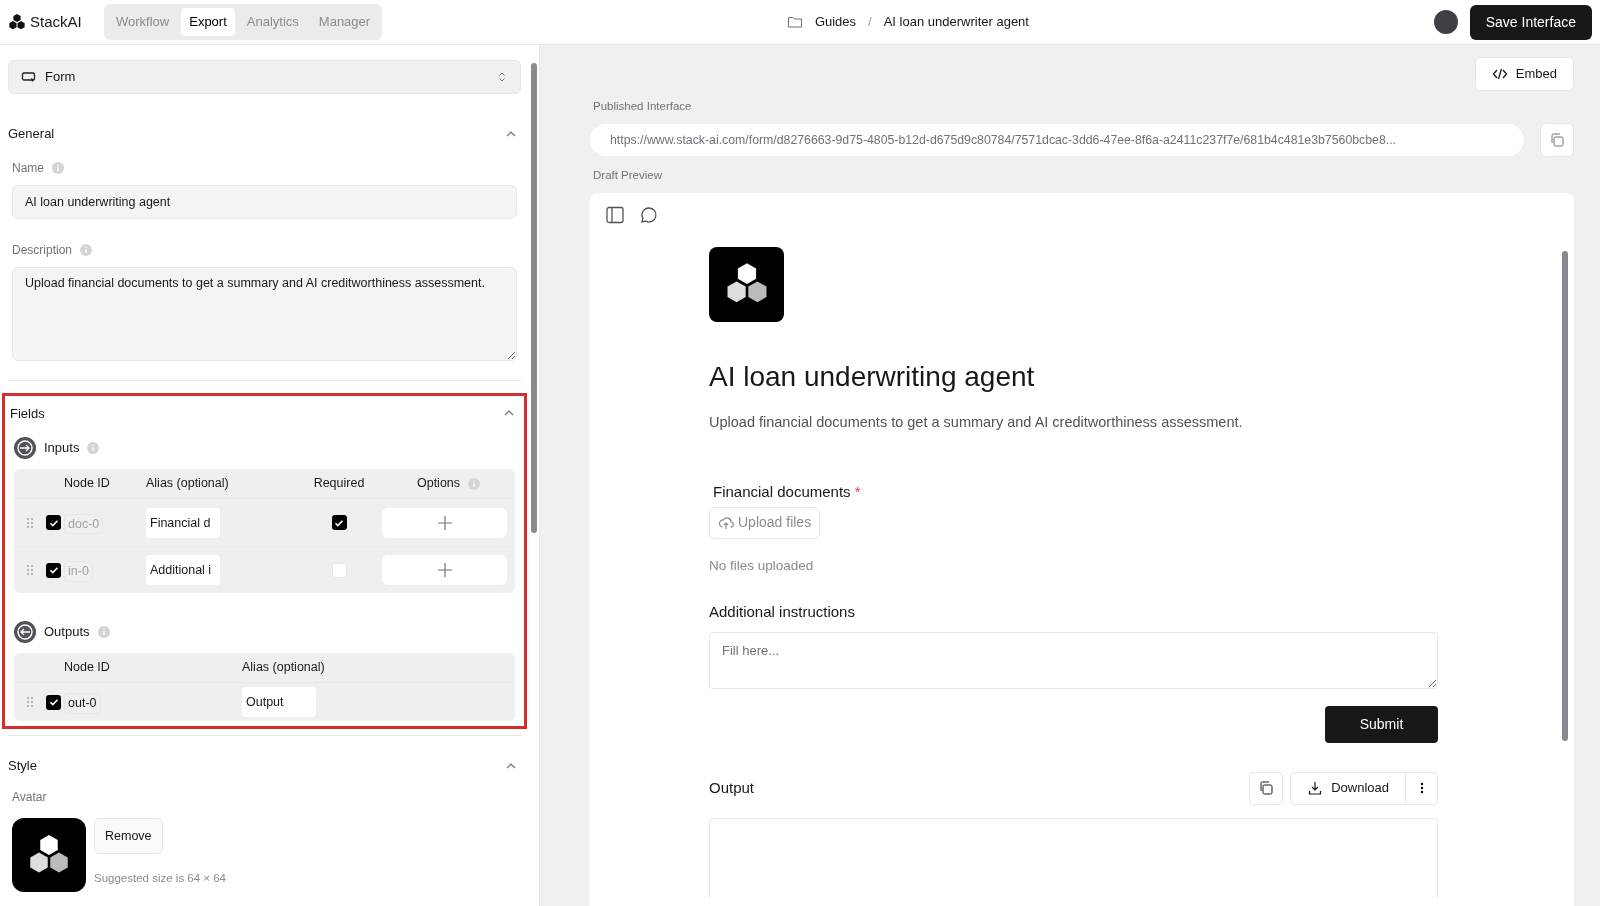 This screenshot has height=906, width=1600. I want to click on download-button: Download, so click(1348, 788).